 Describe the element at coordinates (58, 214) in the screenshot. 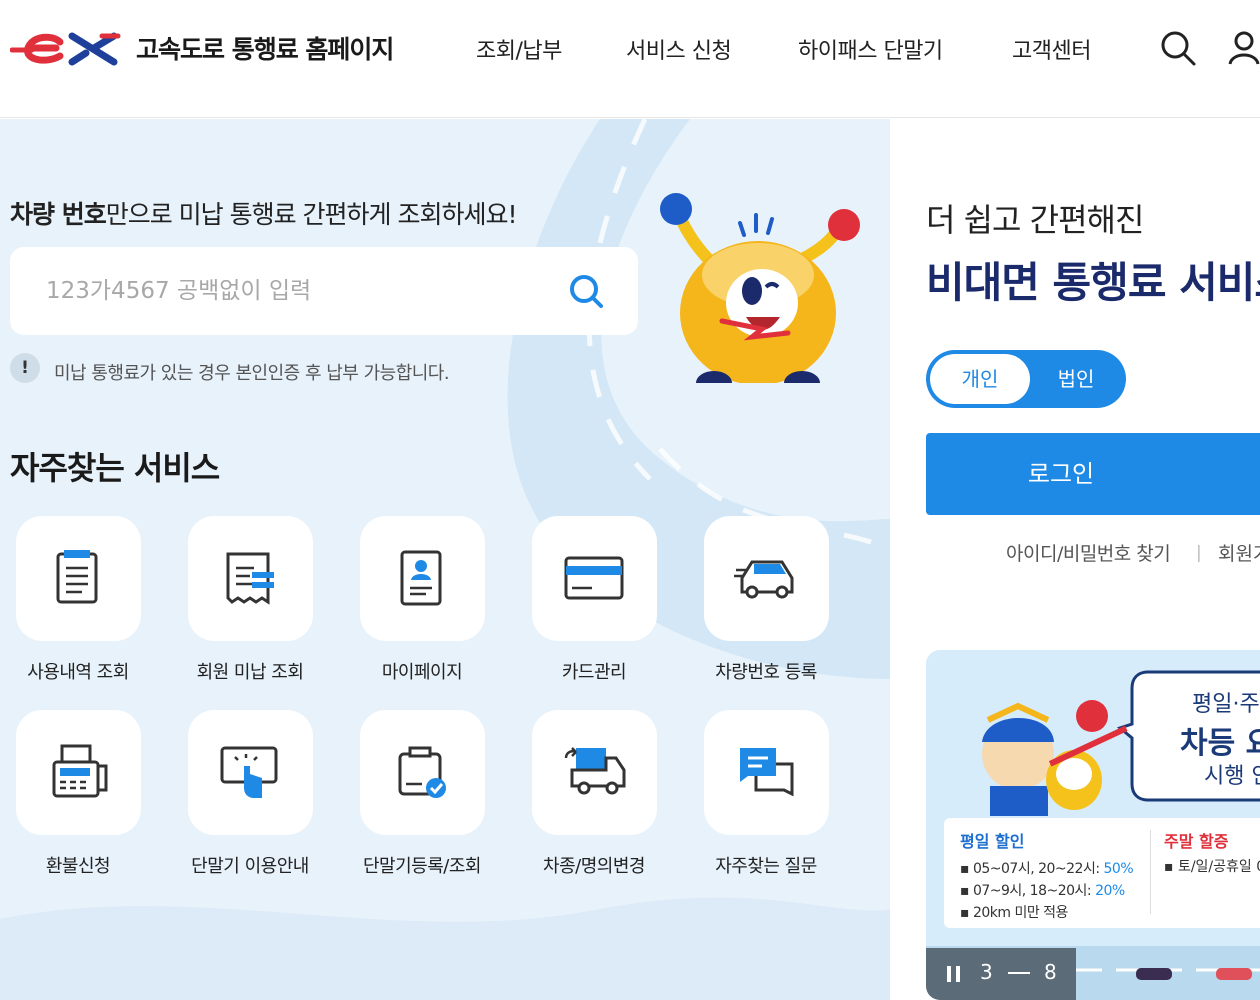

I see `search-title-bold: 차량 번호` at that location.